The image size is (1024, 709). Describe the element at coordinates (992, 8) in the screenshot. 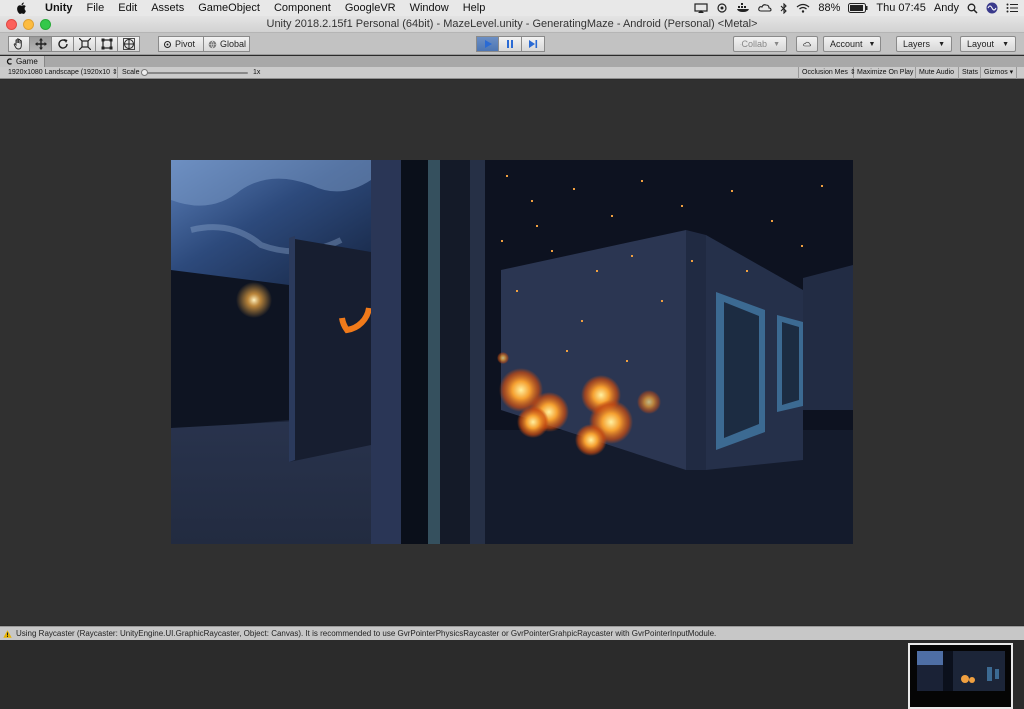

I see `siri-icon` at that location.